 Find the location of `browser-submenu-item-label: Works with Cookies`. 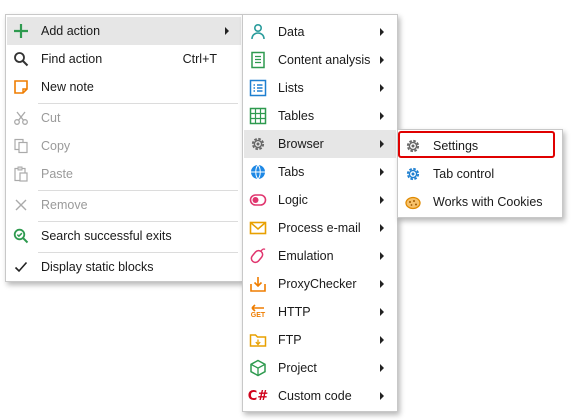

browser-submenu-item-label: Works with Cookies is located at coordinates (488, 202).